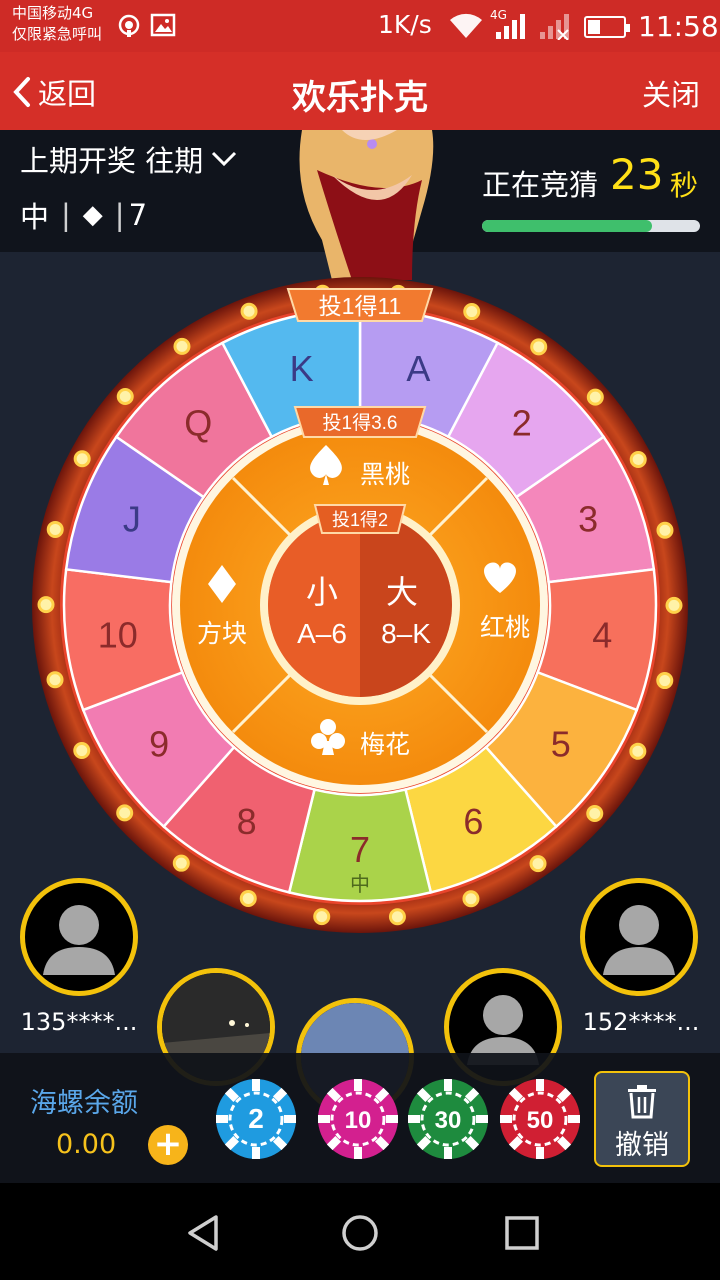  Describe the element at coordinates (112, 161) in the screenshot. I see `history-label: 上期开奖 往期` at that location.